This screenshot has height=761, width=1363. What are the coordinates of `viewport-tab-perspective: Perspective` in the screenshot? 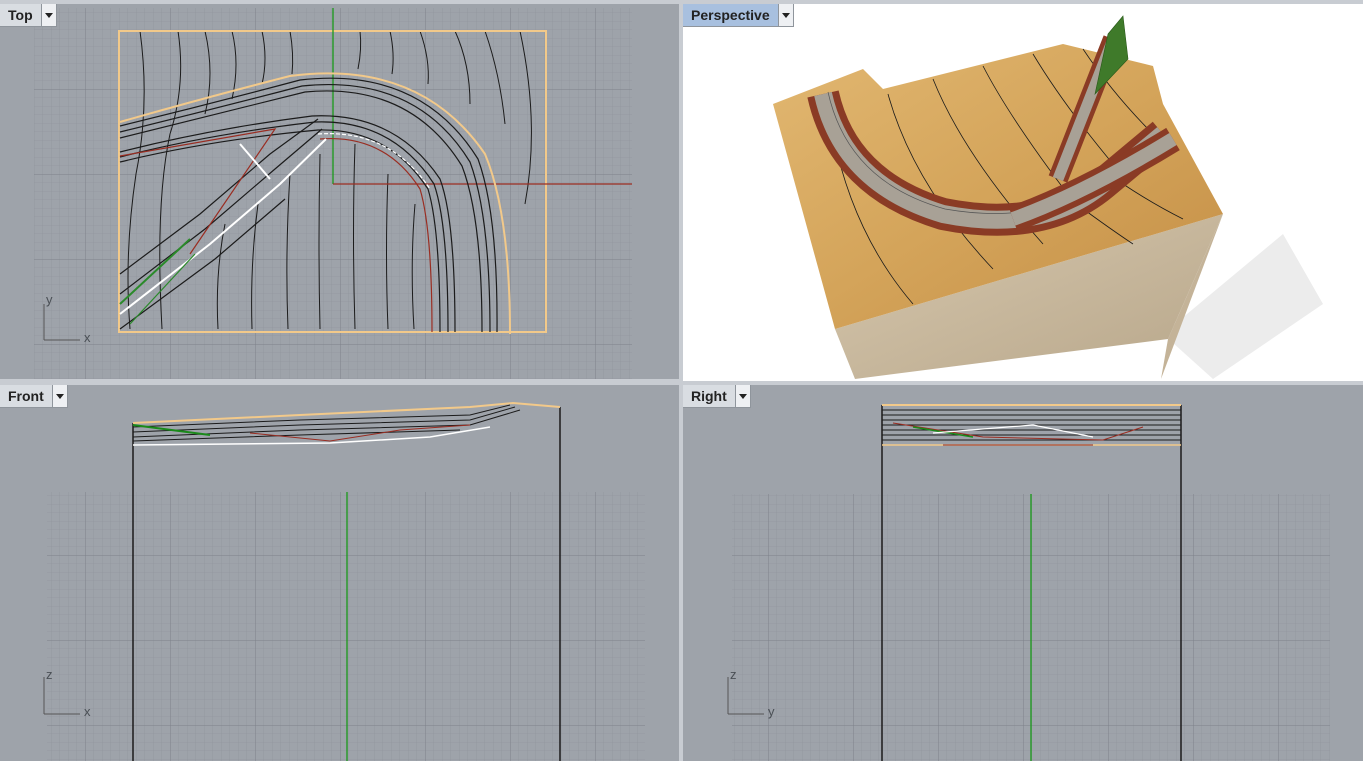 It's located at (738, 15).